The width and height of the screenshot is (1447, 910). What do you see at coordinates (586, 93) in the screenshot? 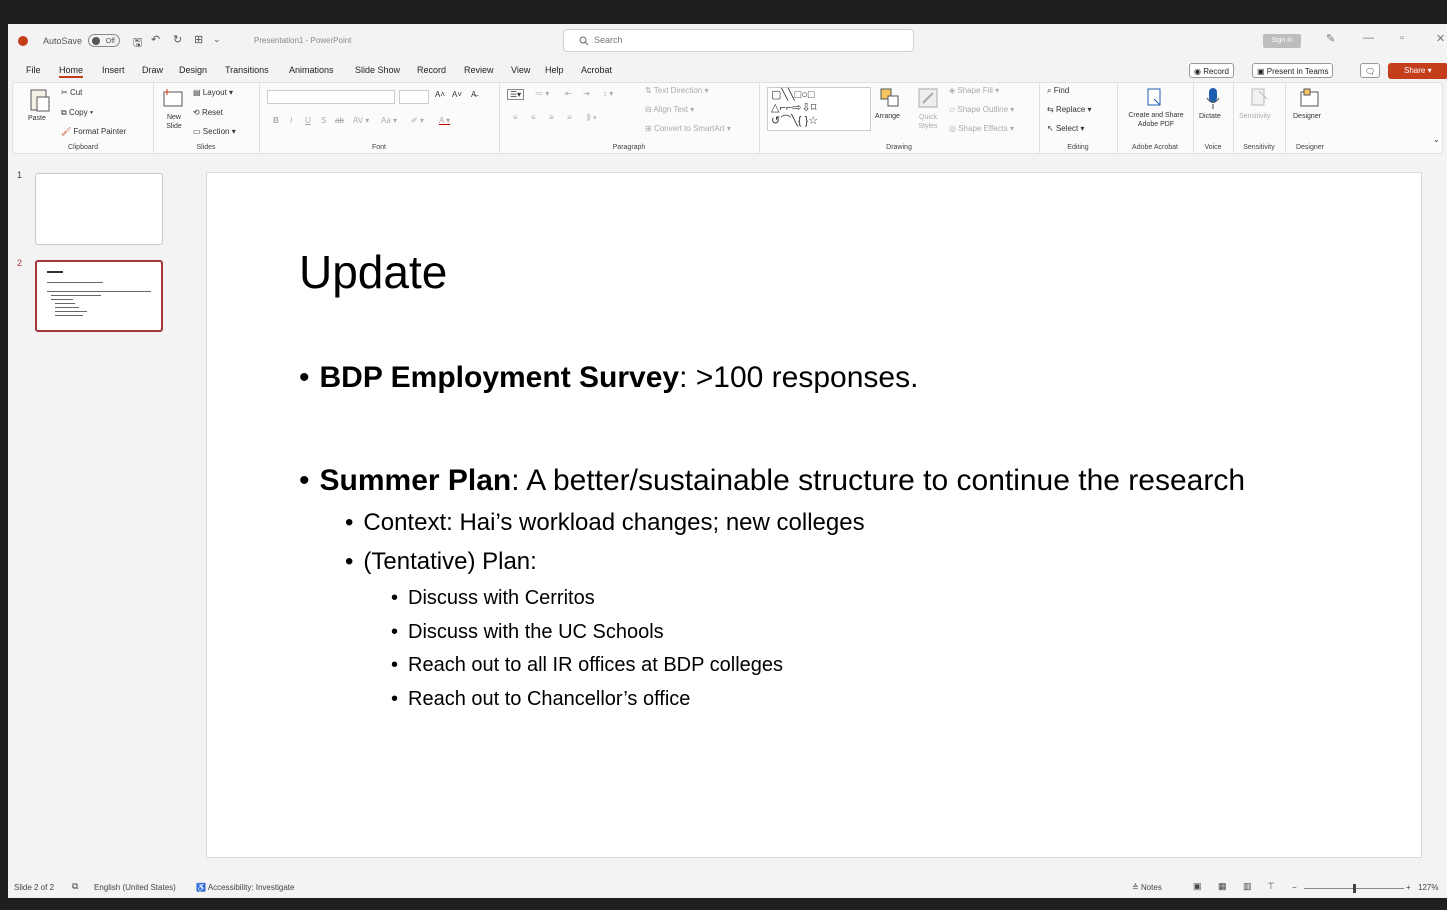
I see `increase-indent-icon: ⇥` at bounding box center [586, 93].